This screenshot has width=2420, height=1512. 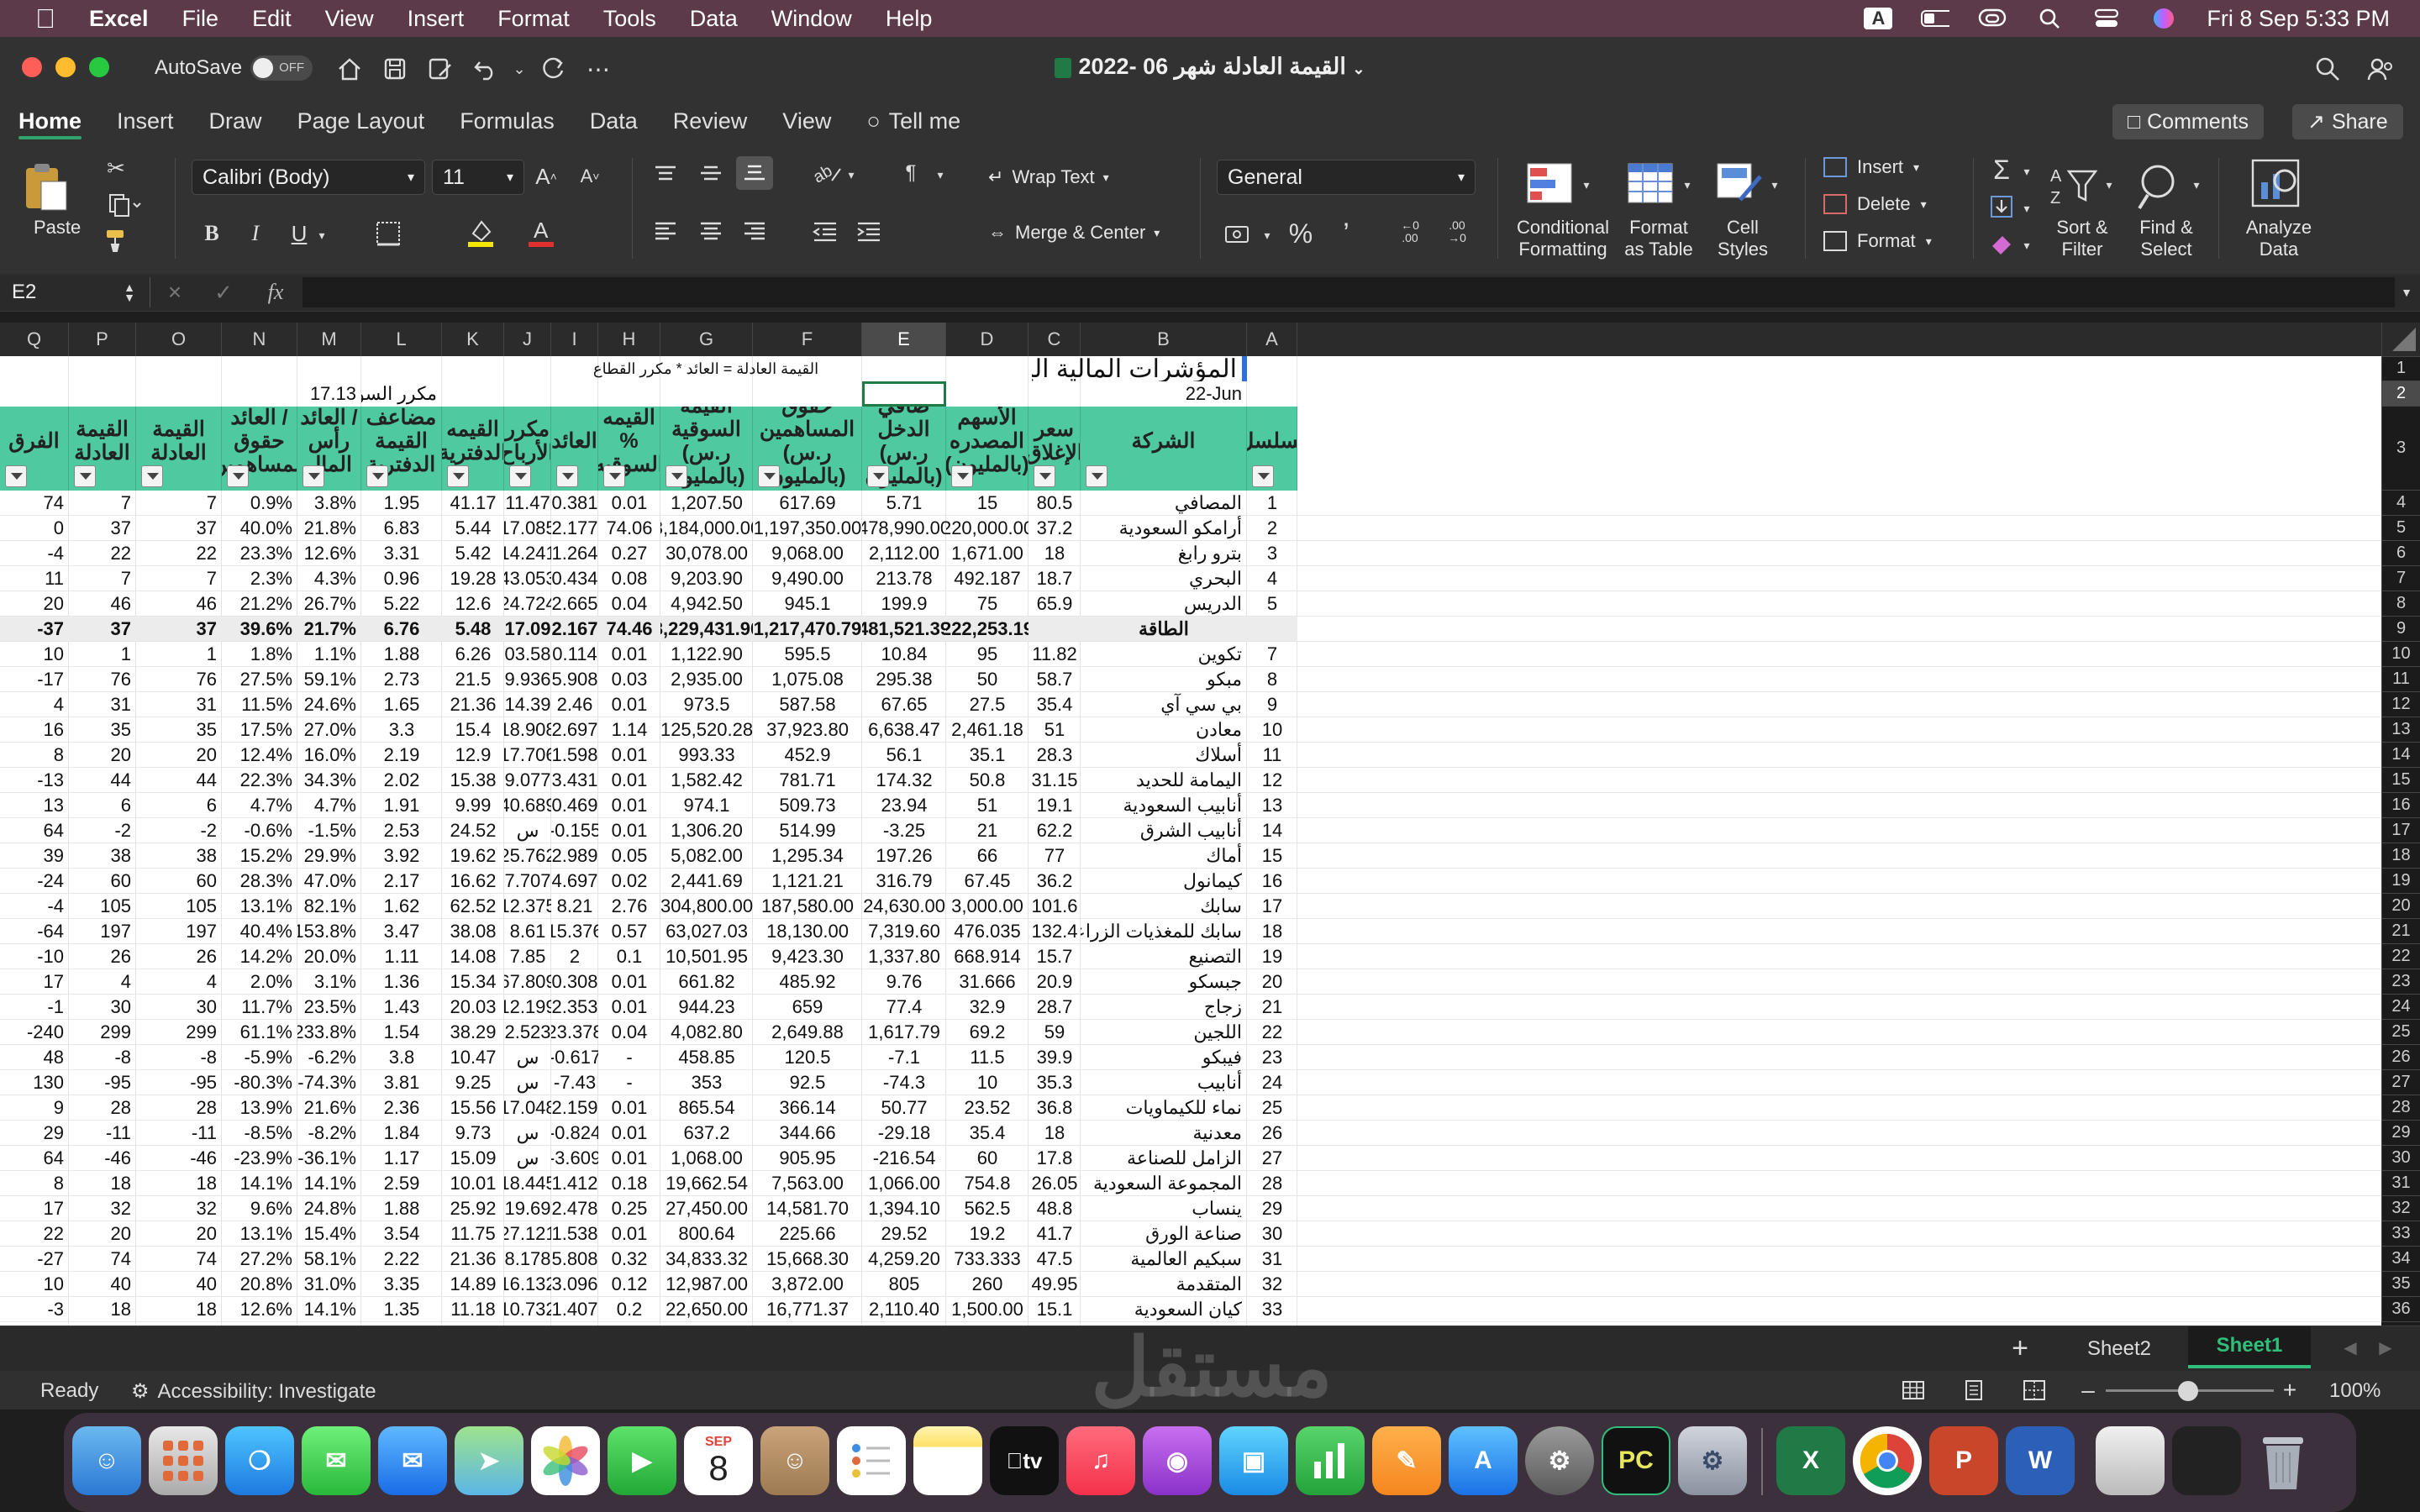 I want to click on column-header-i: I, so click(x=574, y=339).